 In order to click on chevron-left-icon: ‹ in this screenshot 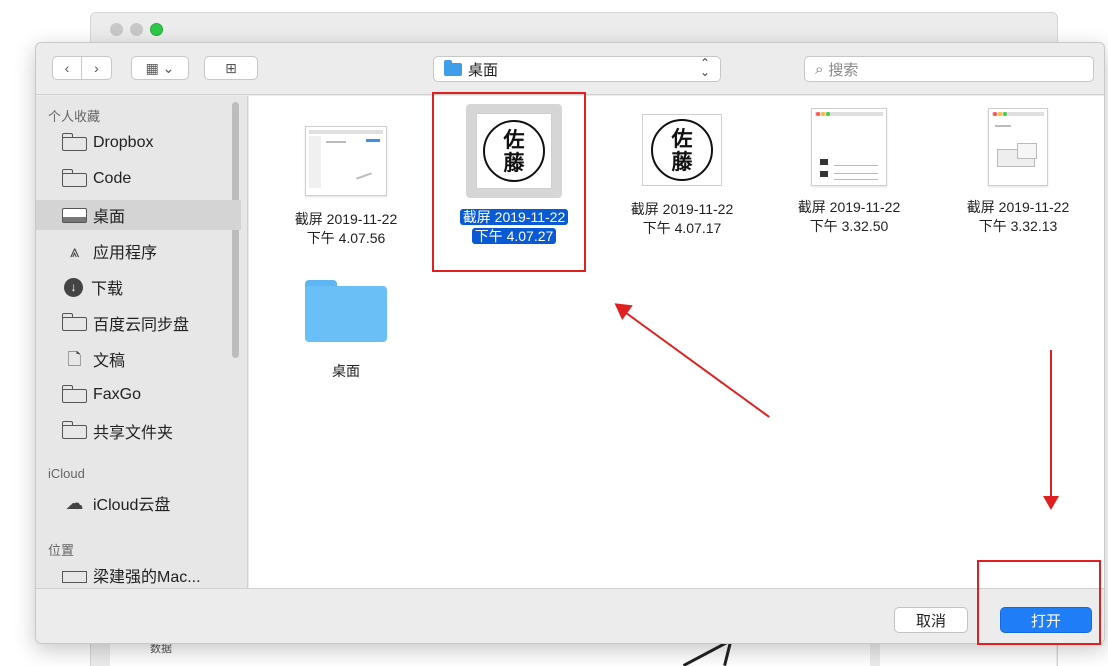, I will do `click(67, 68)`.